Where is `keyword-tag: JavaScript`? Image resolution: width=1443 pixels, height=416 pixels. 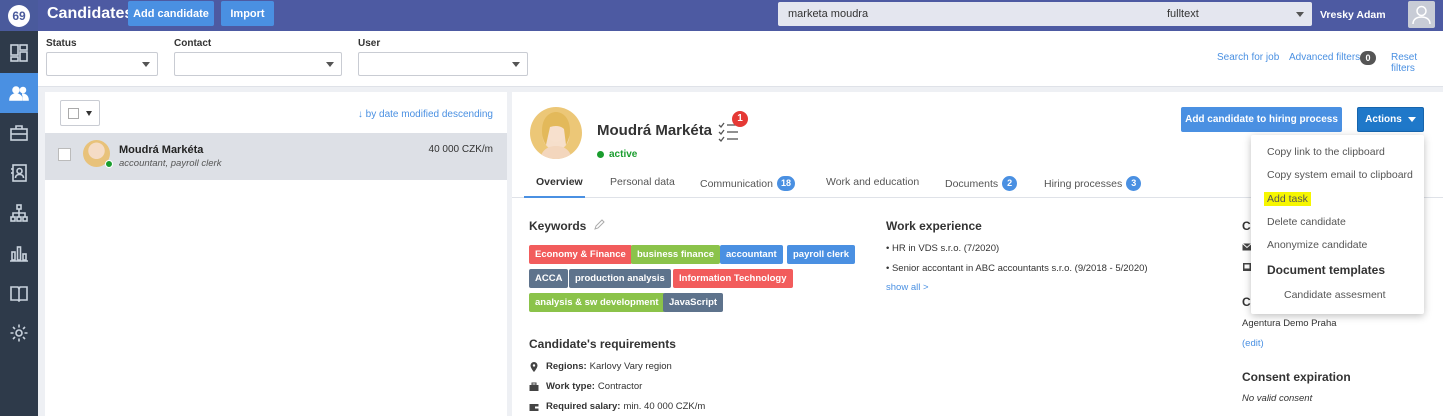 keyword-tag: JavaScript is located at coordinates (693, 302).